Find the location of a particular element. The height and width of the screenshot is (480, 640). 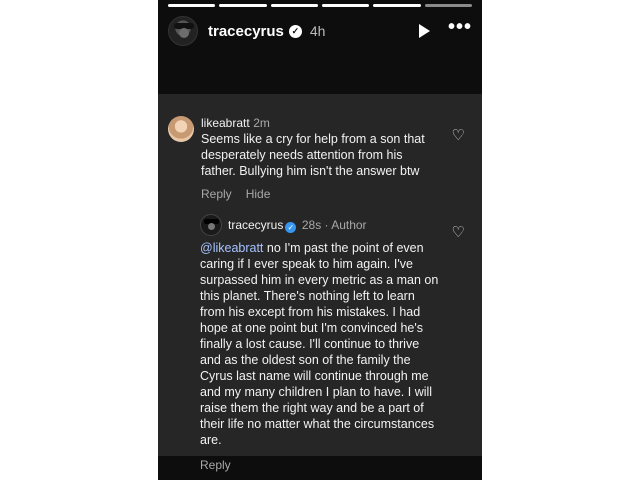

story-username: tracecyrus is located at coordinates (246, 31).